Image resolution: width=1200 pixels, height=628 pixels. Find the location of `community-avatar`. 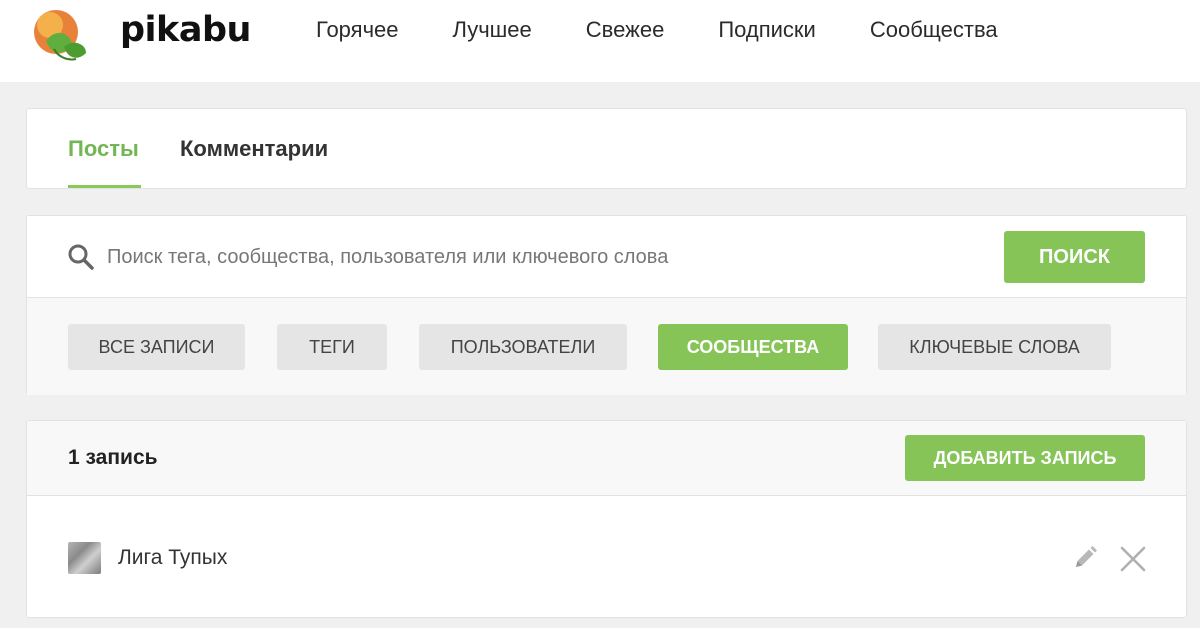

community-avatar is located at coordinates (84, 558).